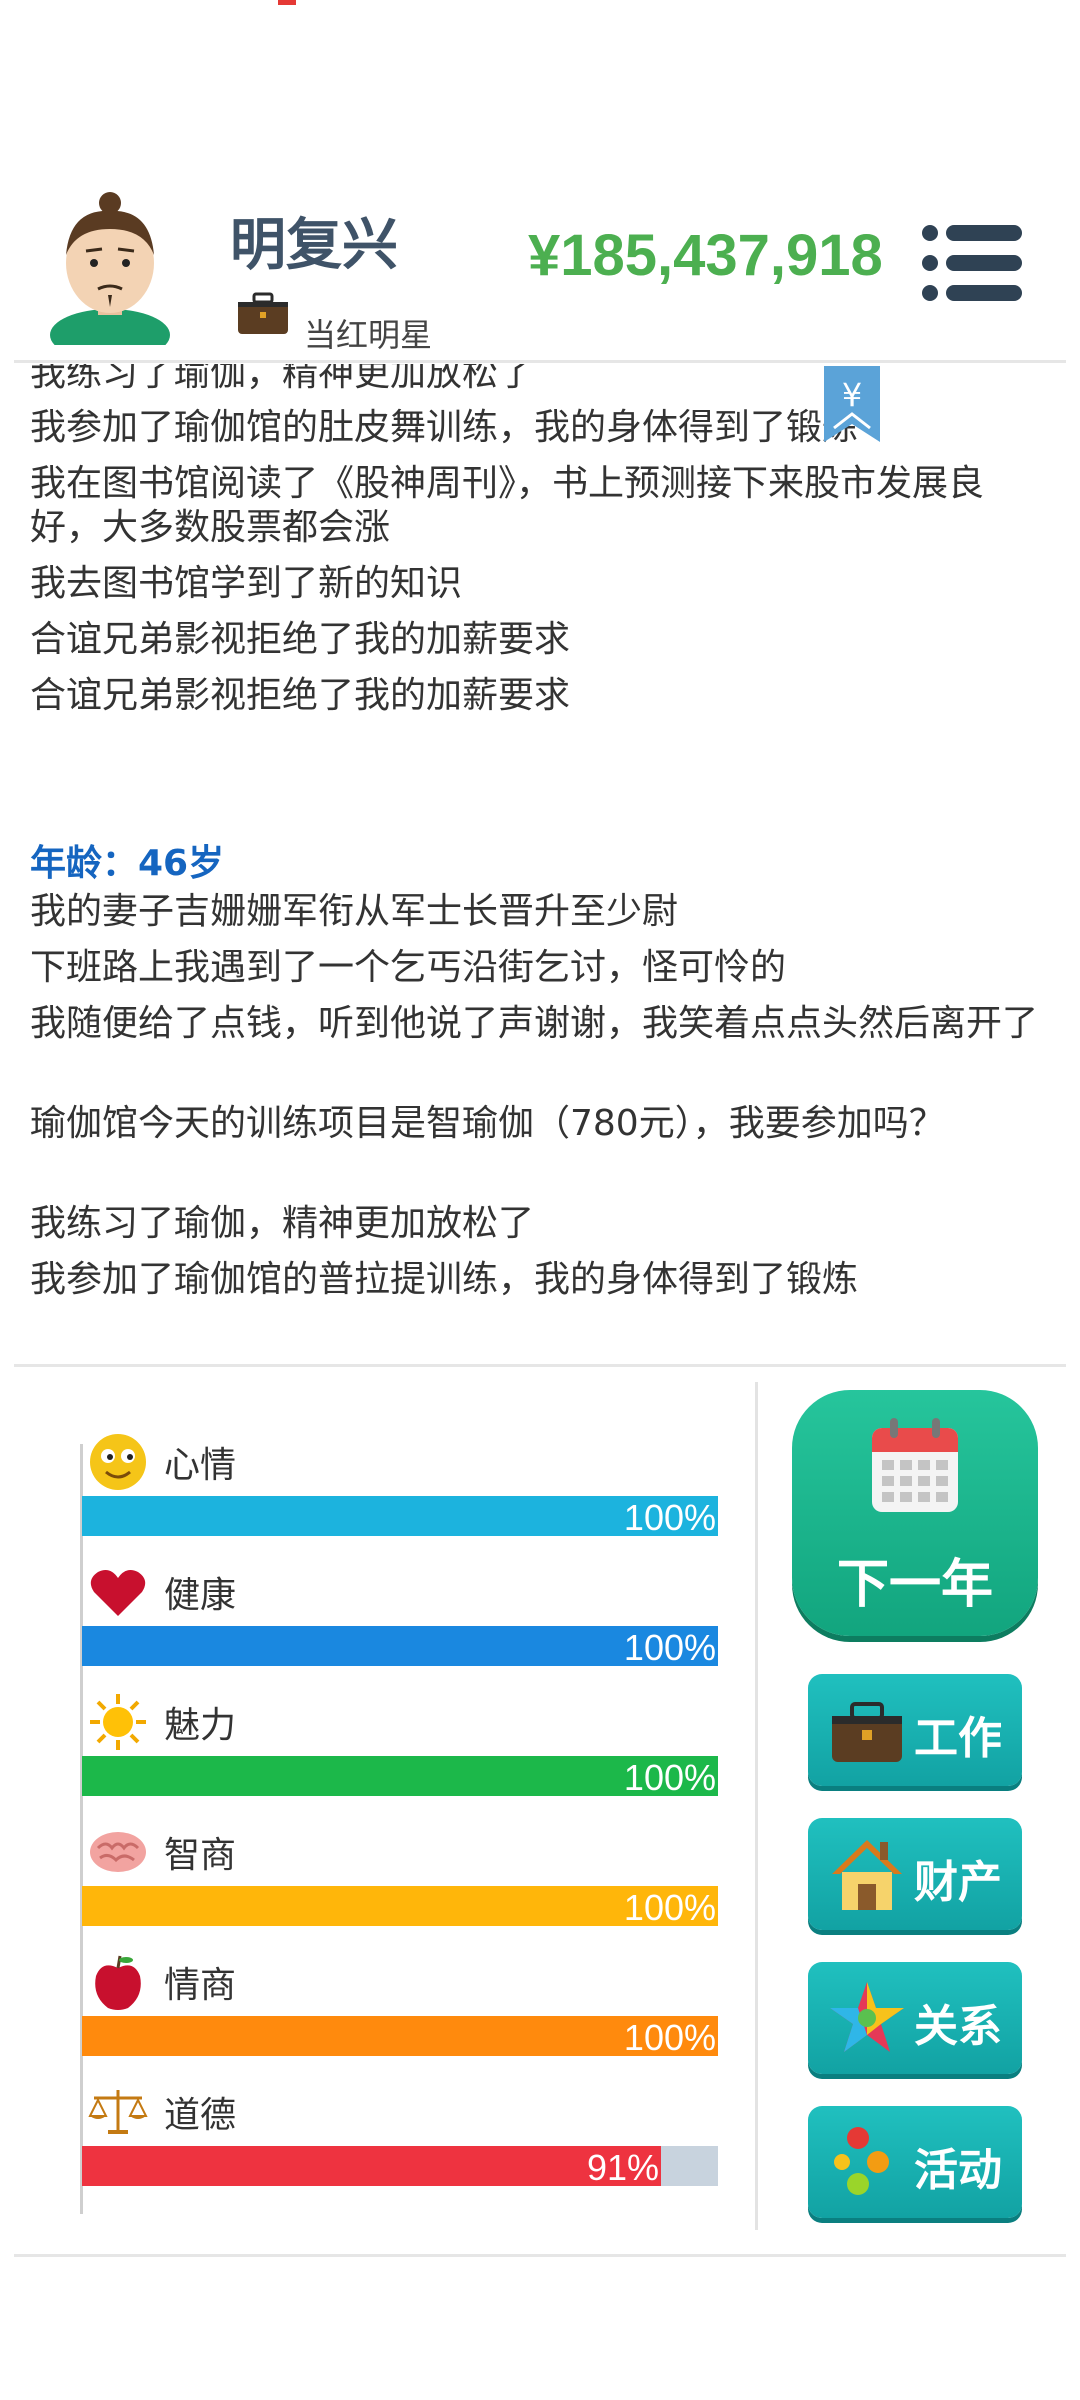  I want to click on house-icon, so click(867, 1875).